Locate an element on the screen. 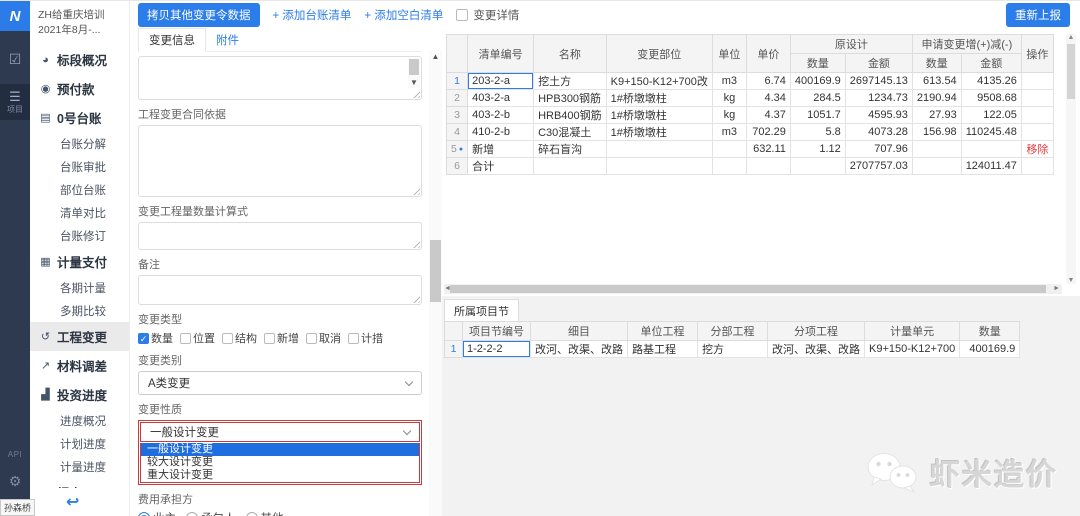 The image size is (1080, 516). change-info-textarea: ▼ is located at coordinates (280, 78).